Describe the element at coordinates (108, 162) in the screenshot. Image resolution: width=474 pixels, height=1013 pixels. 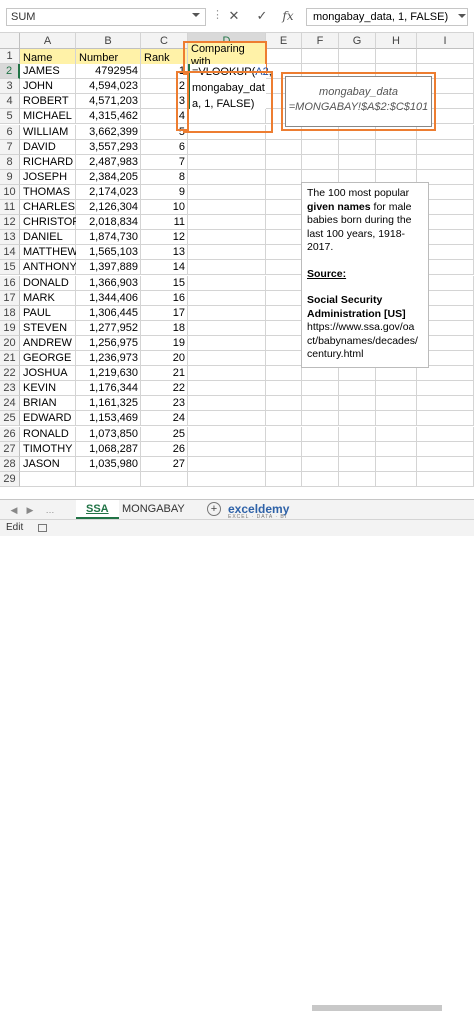
I see `number-cell: 2,487,983` at that location.